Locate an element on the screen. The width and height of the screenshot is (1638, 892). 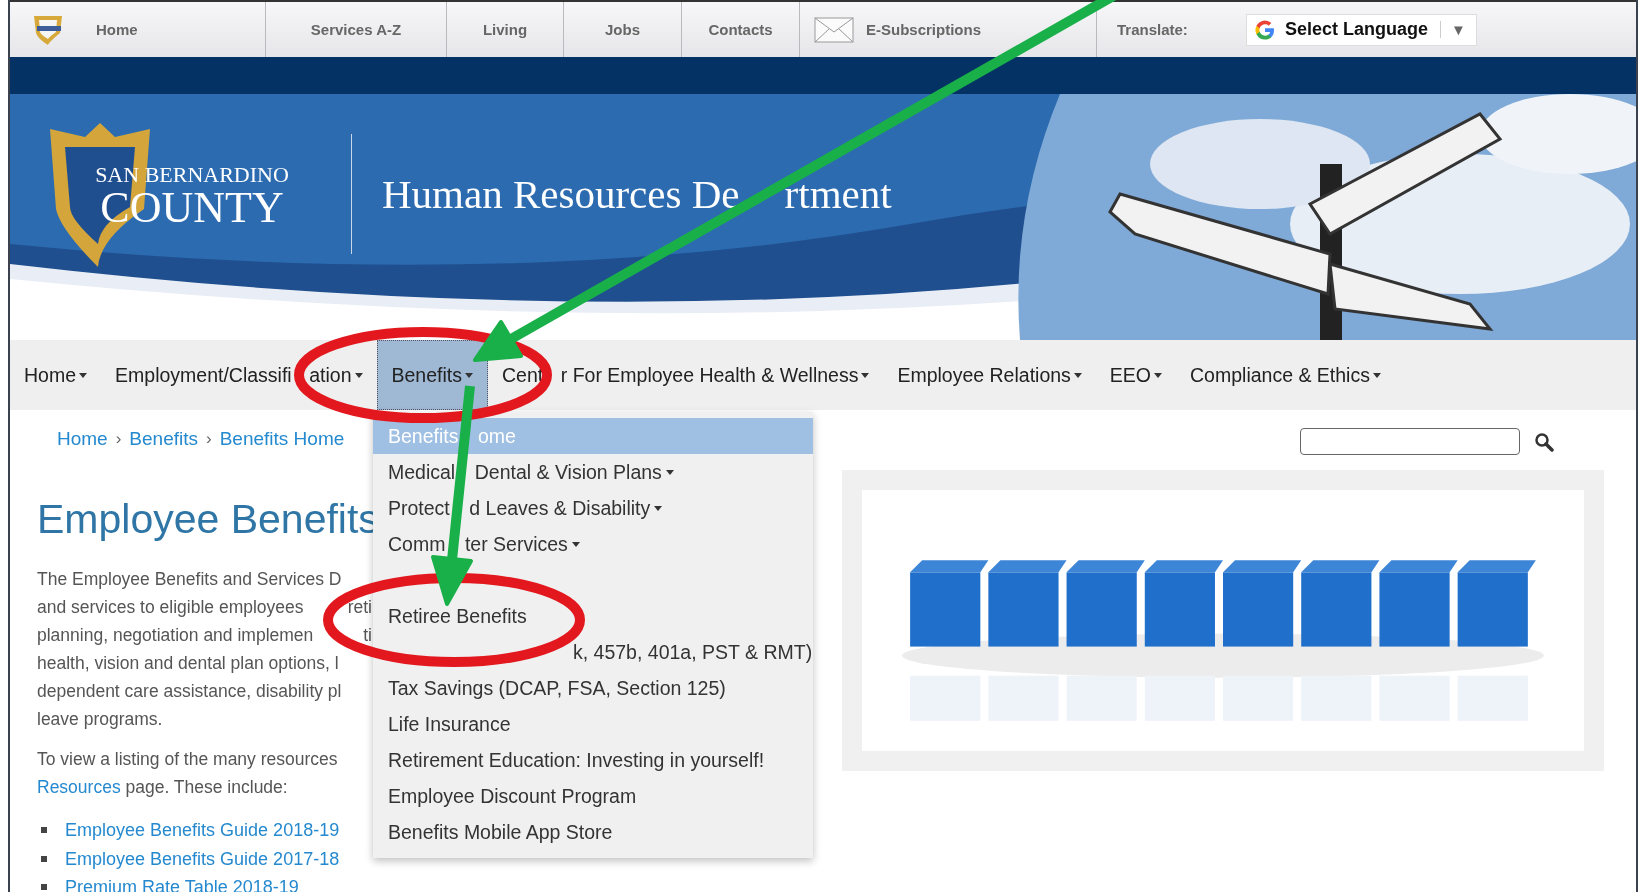
paragraph-text: leave programs. is located at coordinates (100, 719).